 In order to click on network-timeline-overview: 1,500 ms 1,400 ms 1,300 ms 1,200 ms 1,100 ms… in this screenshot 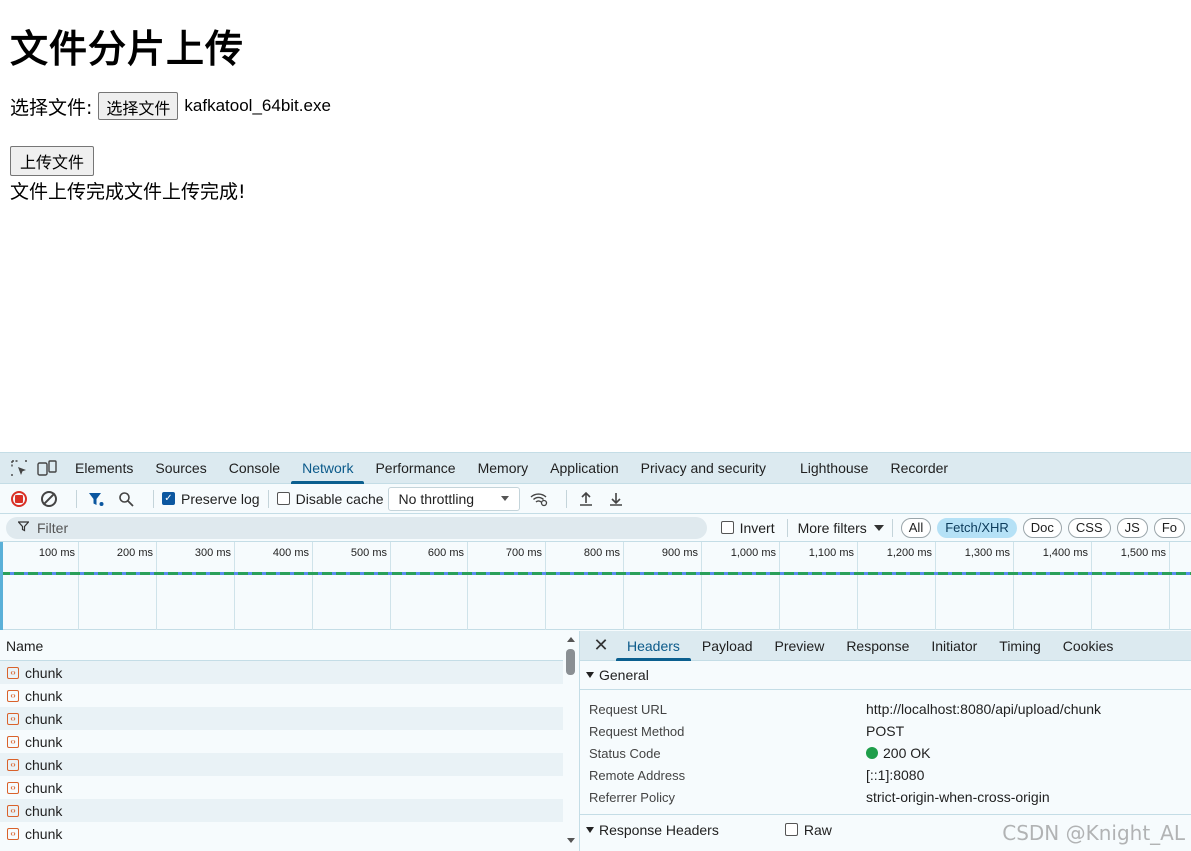, I will do `click(595, 586)`.